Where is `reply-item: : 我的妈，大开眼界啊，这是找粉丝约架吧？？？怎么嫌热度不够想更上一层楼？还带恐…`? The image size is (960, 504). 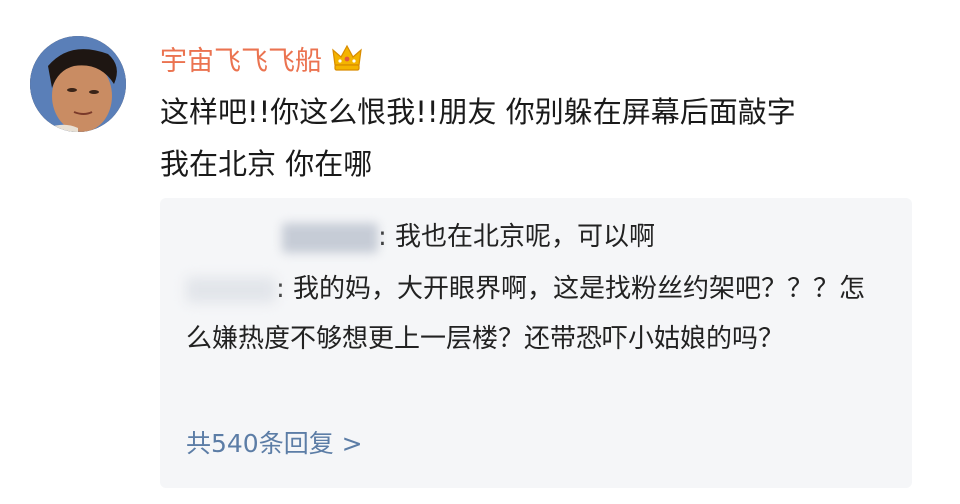
reply-item: : 我的妈，大开眼界啊，这是找粉丝约架吧？？？怎么嫌热度不够想更上一层楼？还带恐… is located at coordinates (536, 314).